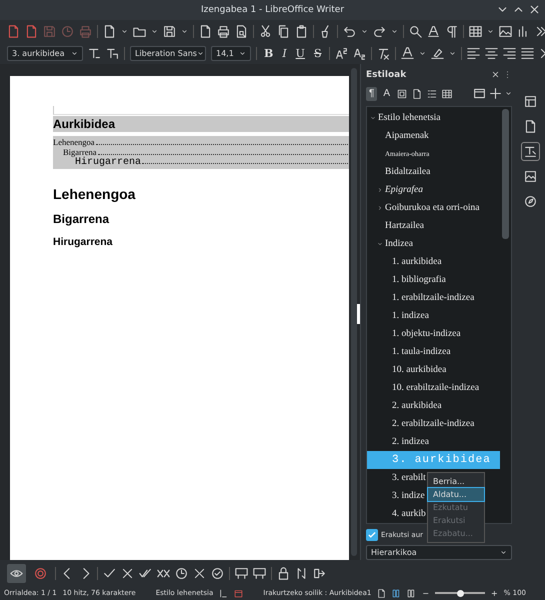  Describe the element at coordinates (223, 31) in the screenshot. I see `print-icon` at that location.